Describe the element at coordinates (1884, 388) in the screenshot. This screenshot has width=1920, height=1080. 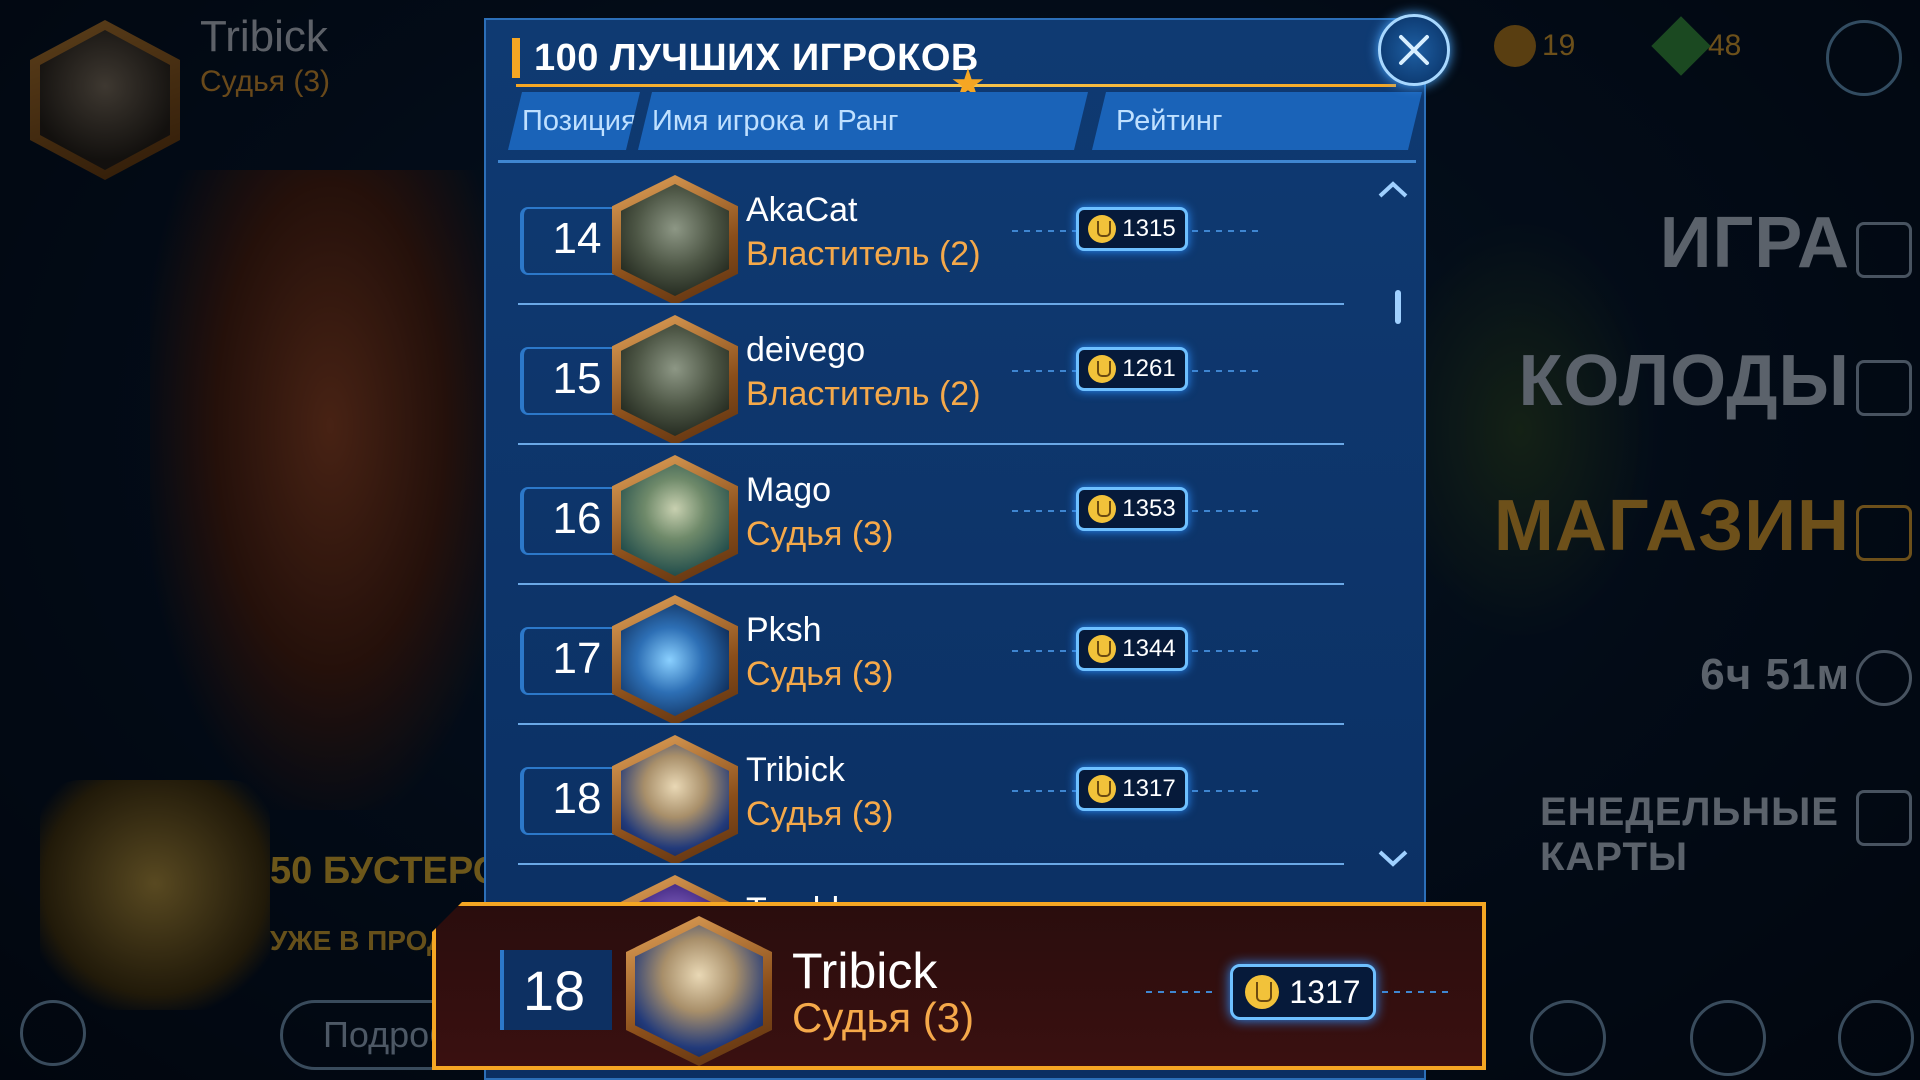
I see `deck-icon` at that location.